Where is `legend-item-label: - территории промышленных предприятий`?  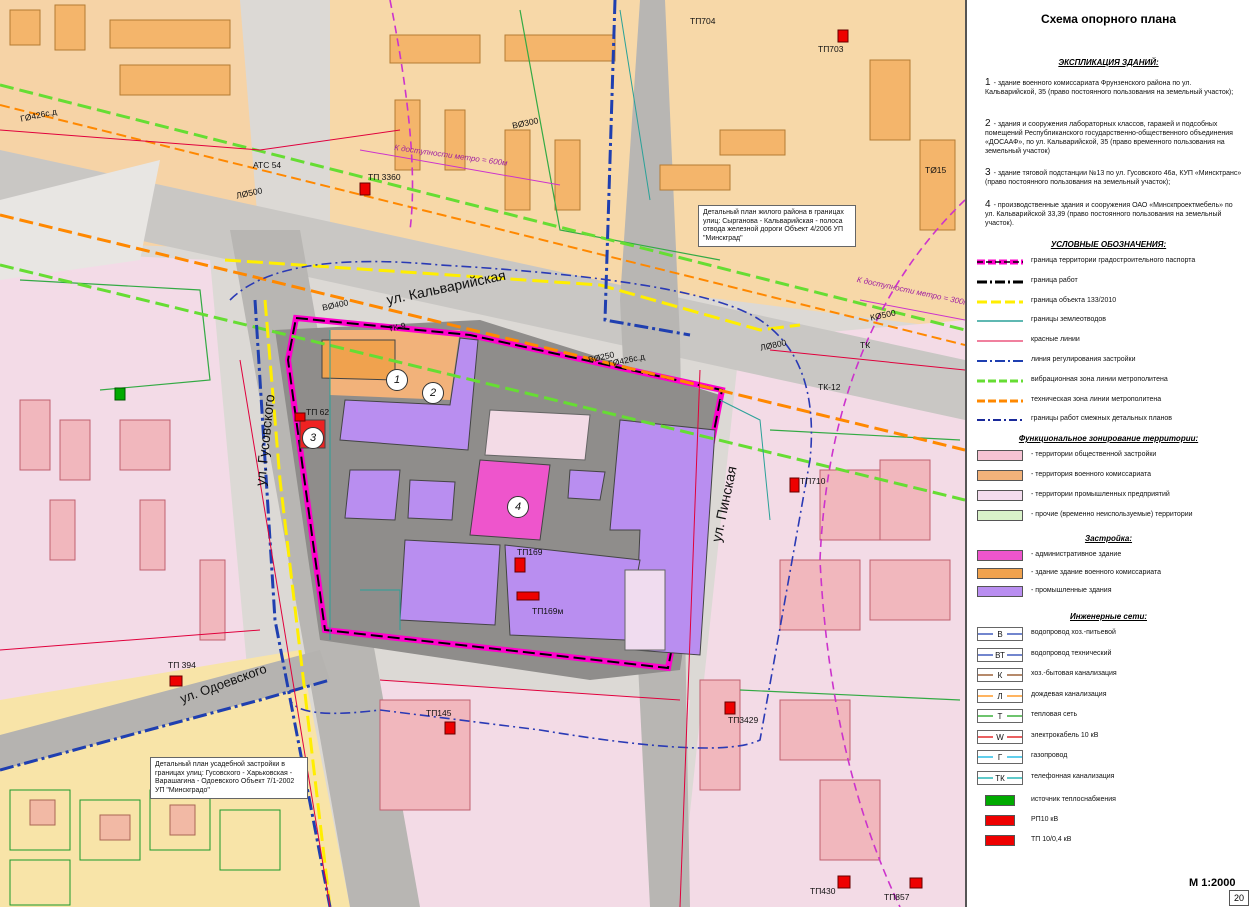 legend-item-label: - территории промышленных предприятий is located at coordinates (1100, 494).